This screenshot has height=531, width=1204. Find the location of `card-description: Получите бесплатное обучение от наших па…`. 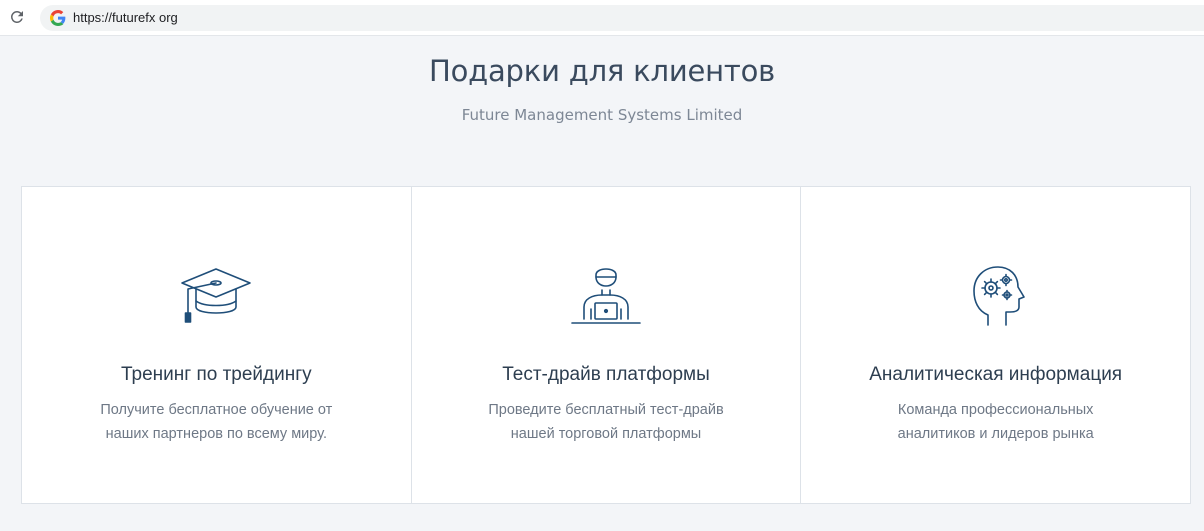

card-description: Получите бесплатное обучение от наших па… is located at coordinates (216, 422).